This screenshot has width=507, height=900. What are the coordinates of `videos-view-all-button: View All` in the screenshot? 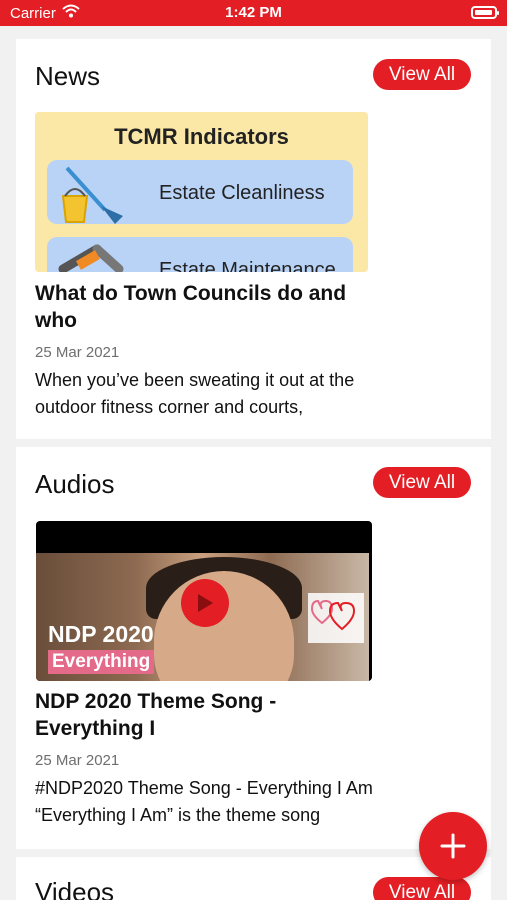 It's located at (422, 888).